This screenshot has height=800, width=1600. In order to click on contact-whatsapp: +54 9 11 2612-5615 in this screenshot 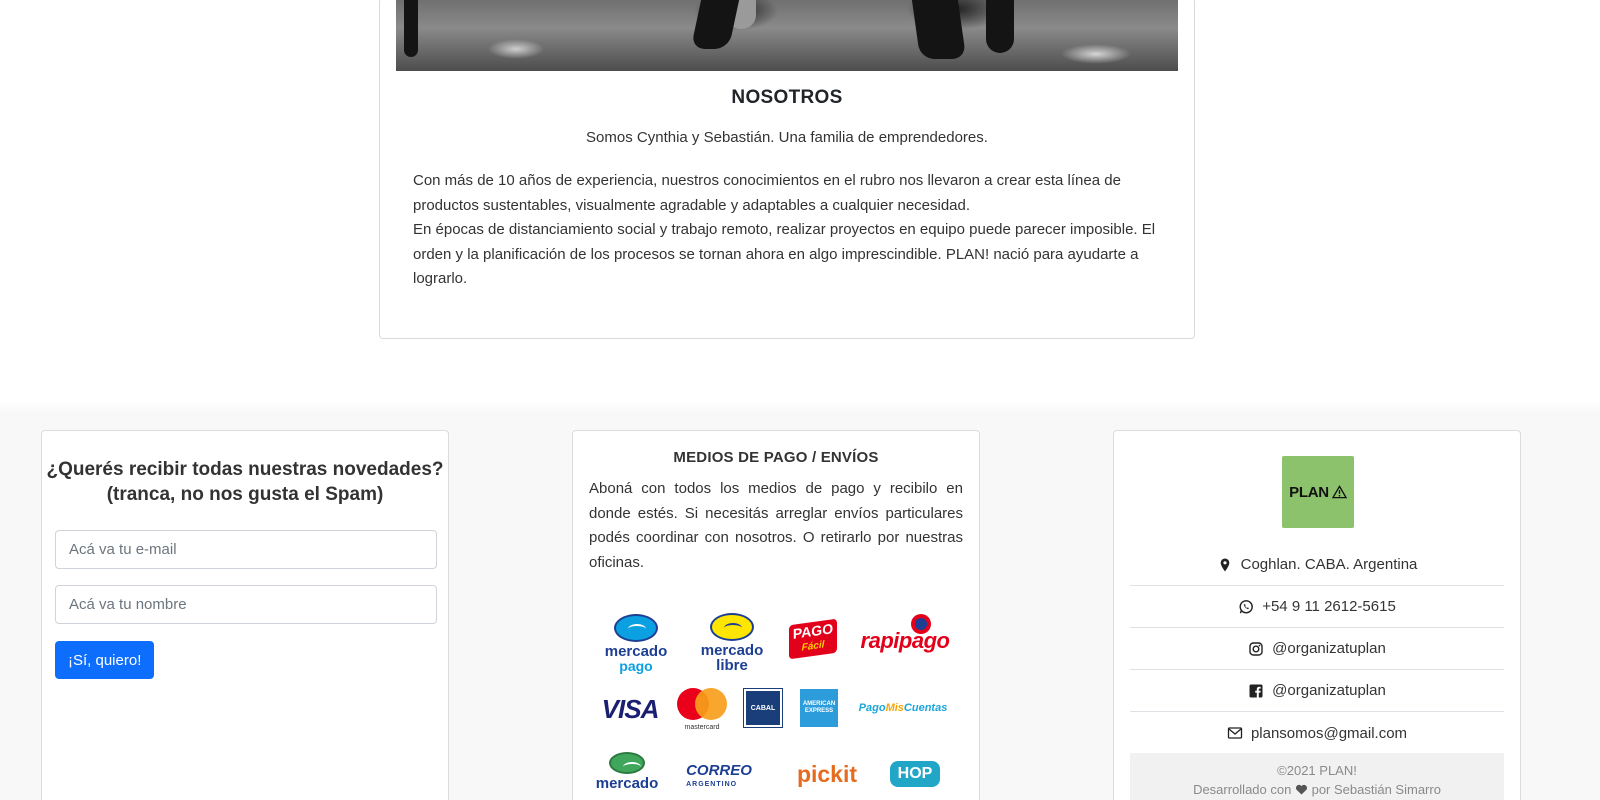, I will do `click(1317, 607)`.